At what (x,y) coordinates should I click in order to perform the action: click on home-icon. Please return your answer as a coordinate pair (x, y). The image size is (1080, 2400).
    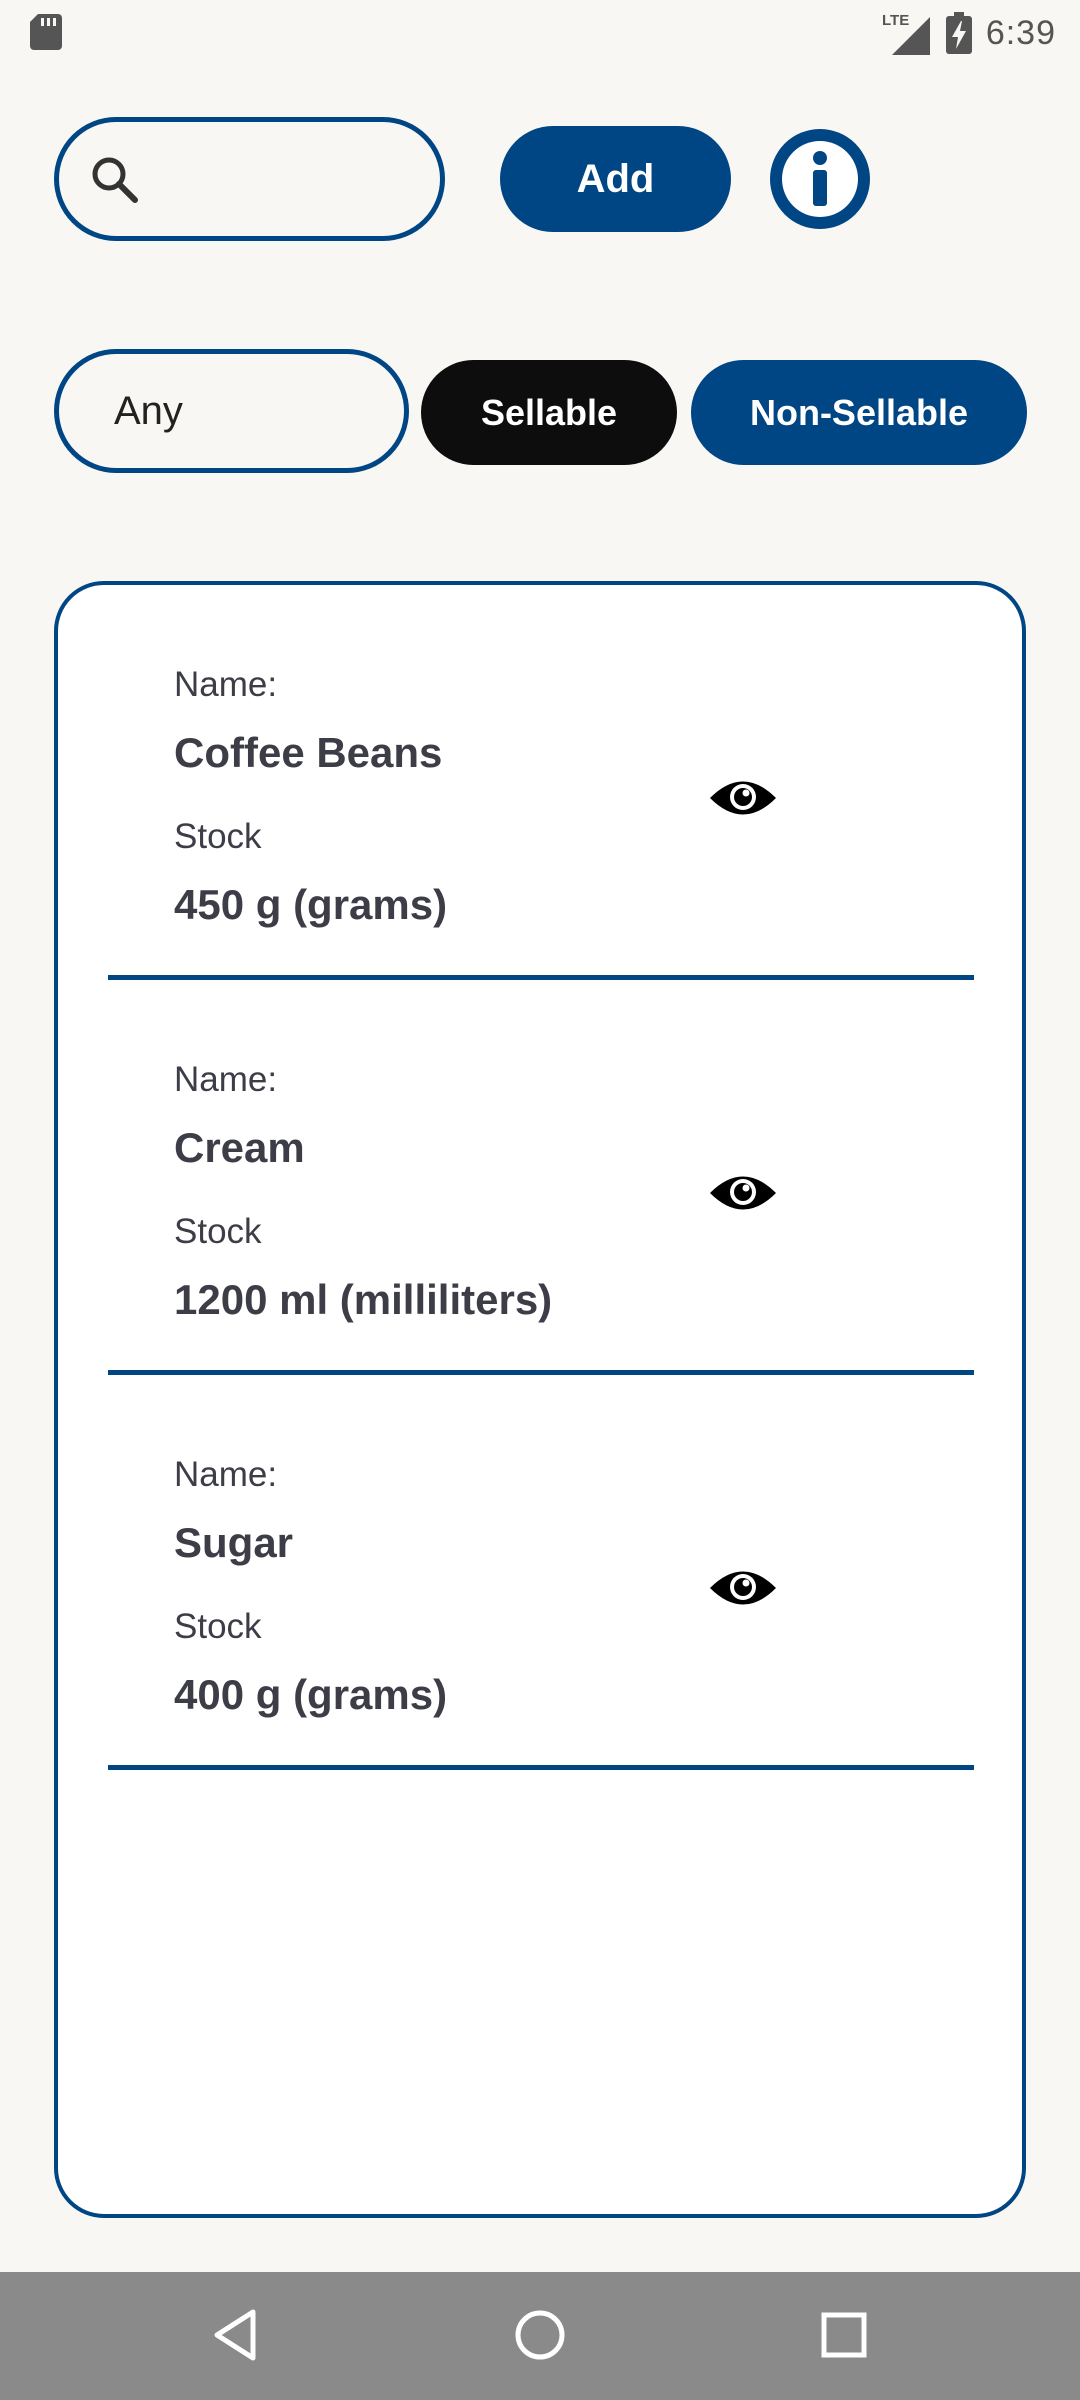
    Looking at the image, I should click on (540, 2335).